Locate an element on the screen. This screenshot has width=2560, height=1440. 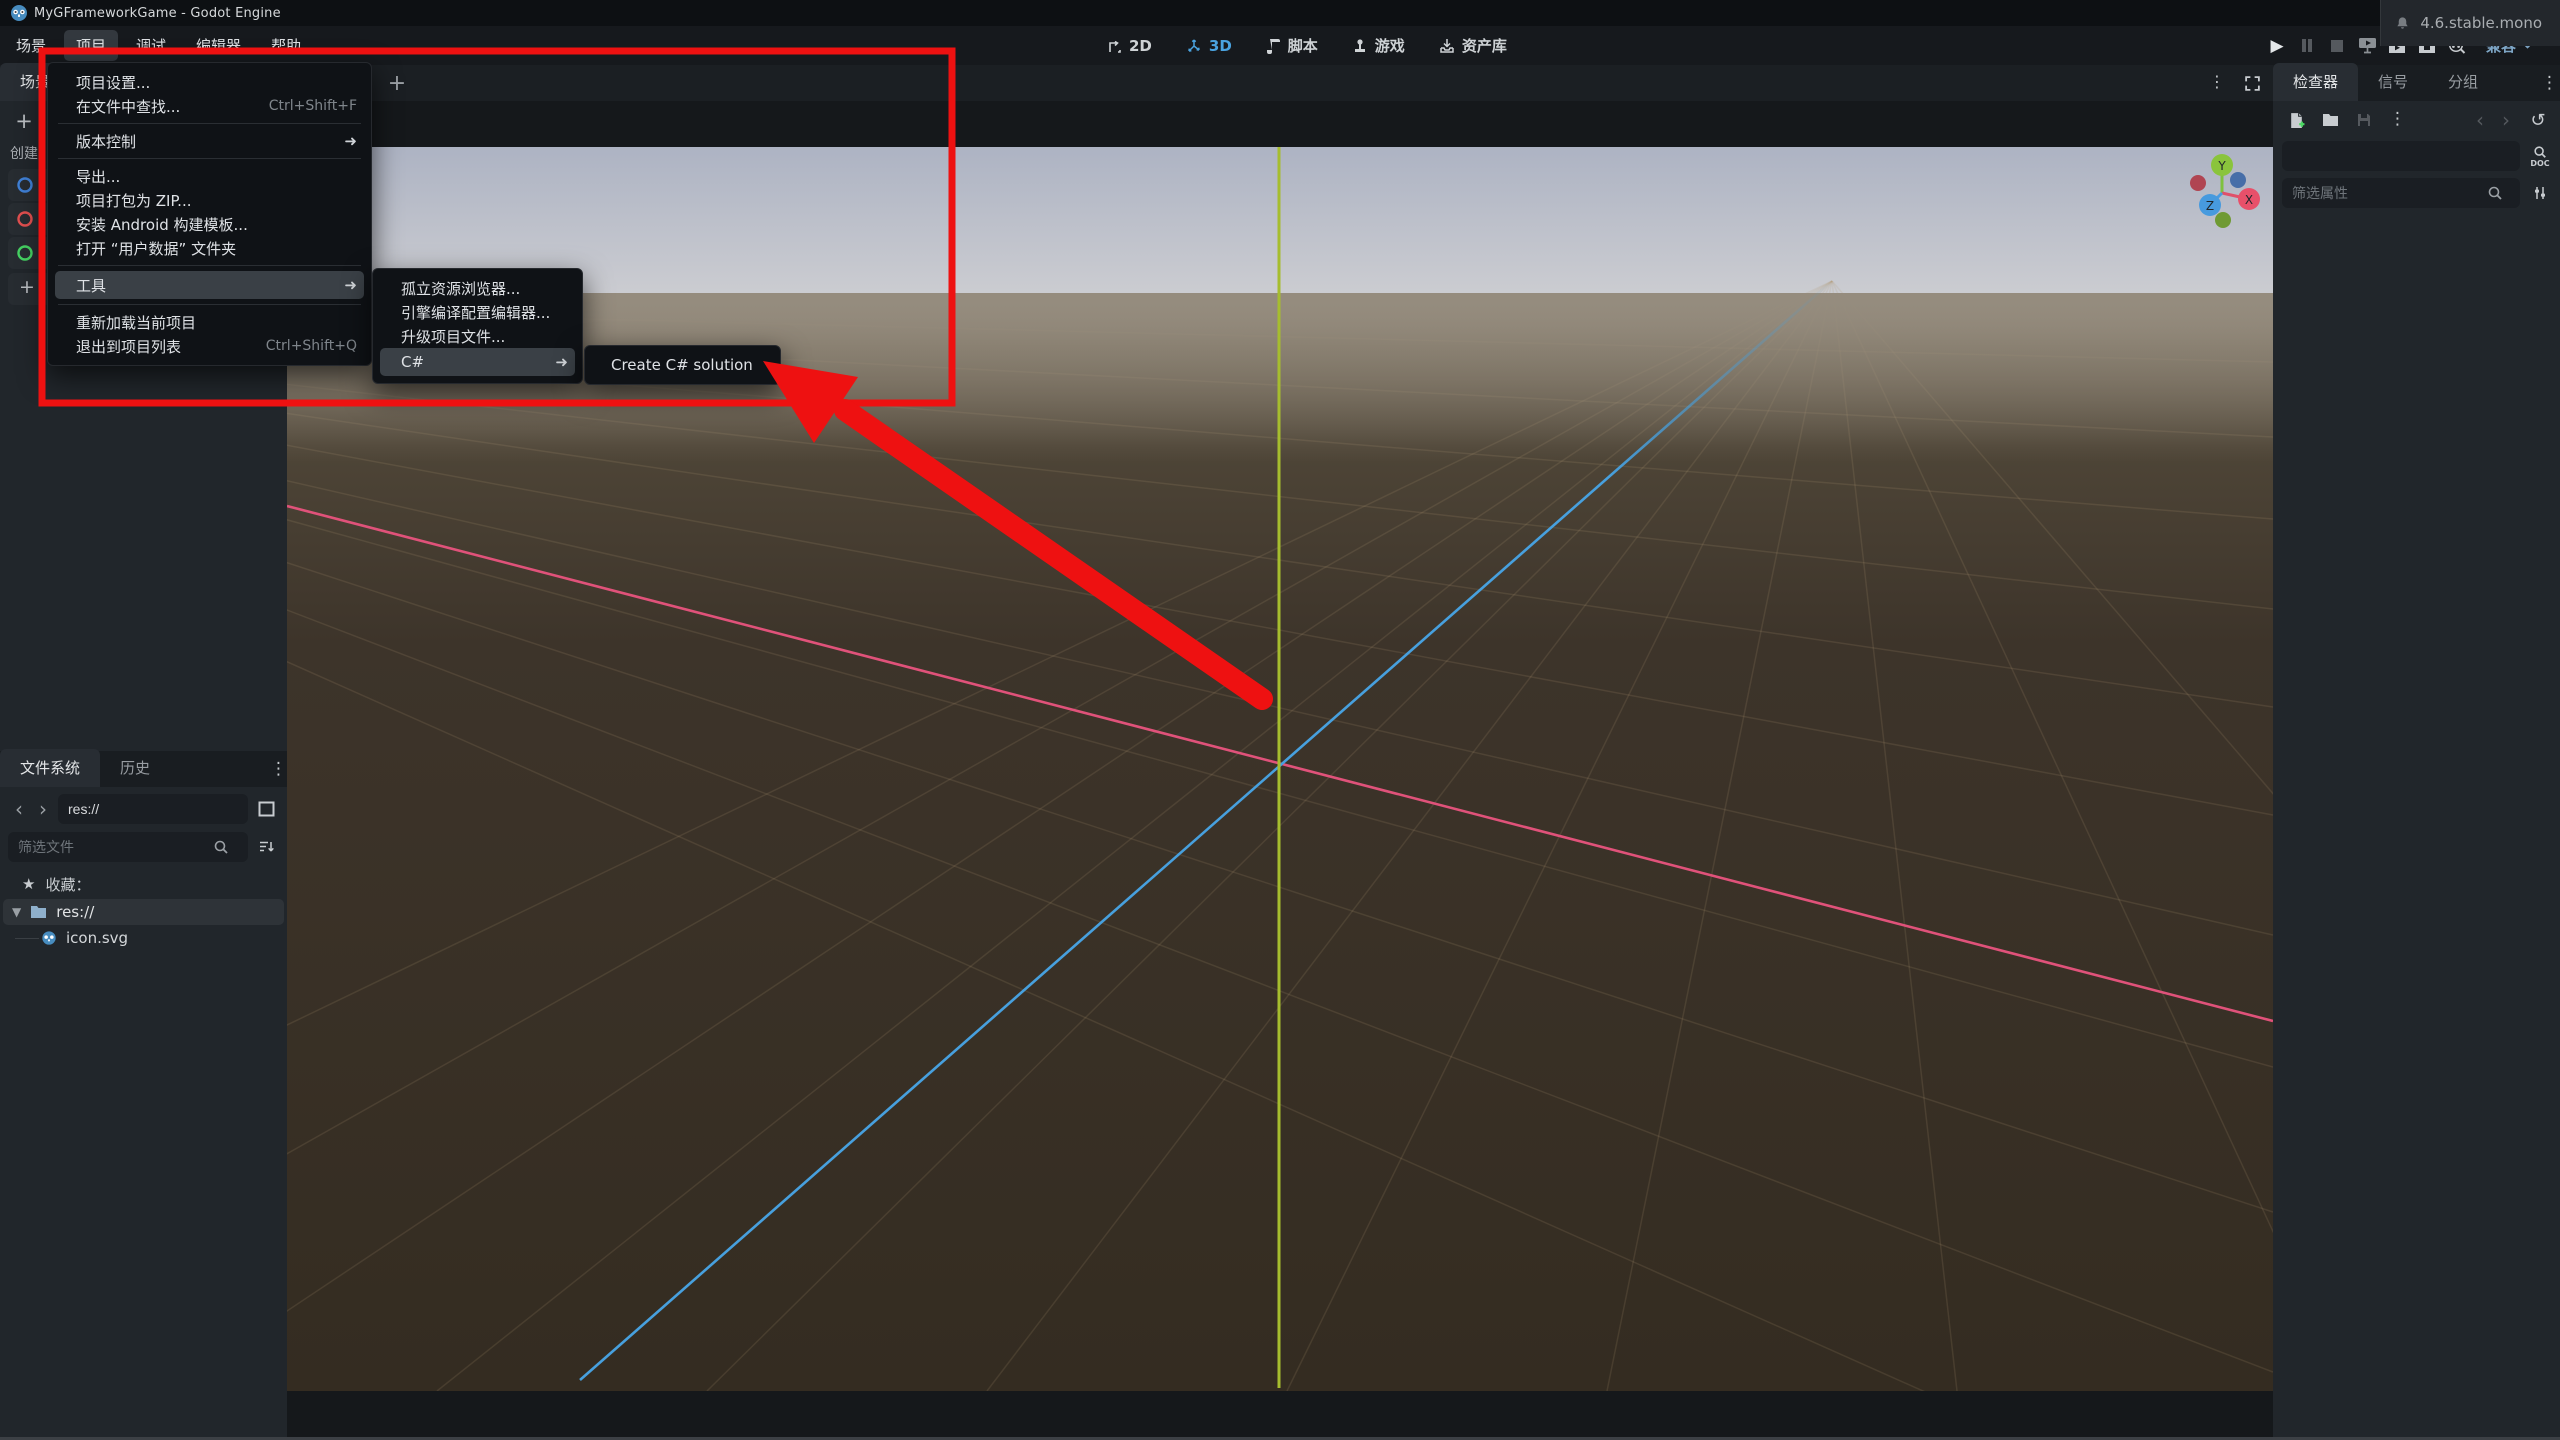
distraction-free-icon is located at coordinates (2252, 83).